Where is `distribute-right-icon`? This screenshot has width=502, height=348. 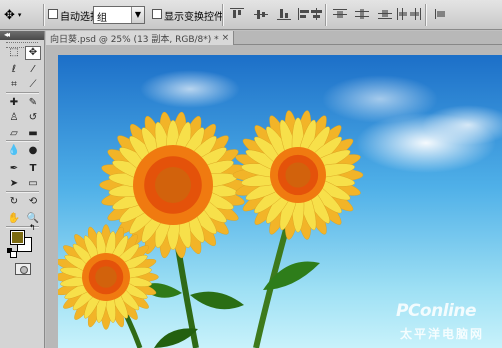
distribute-right-icon is located at coordinates (415, 14).